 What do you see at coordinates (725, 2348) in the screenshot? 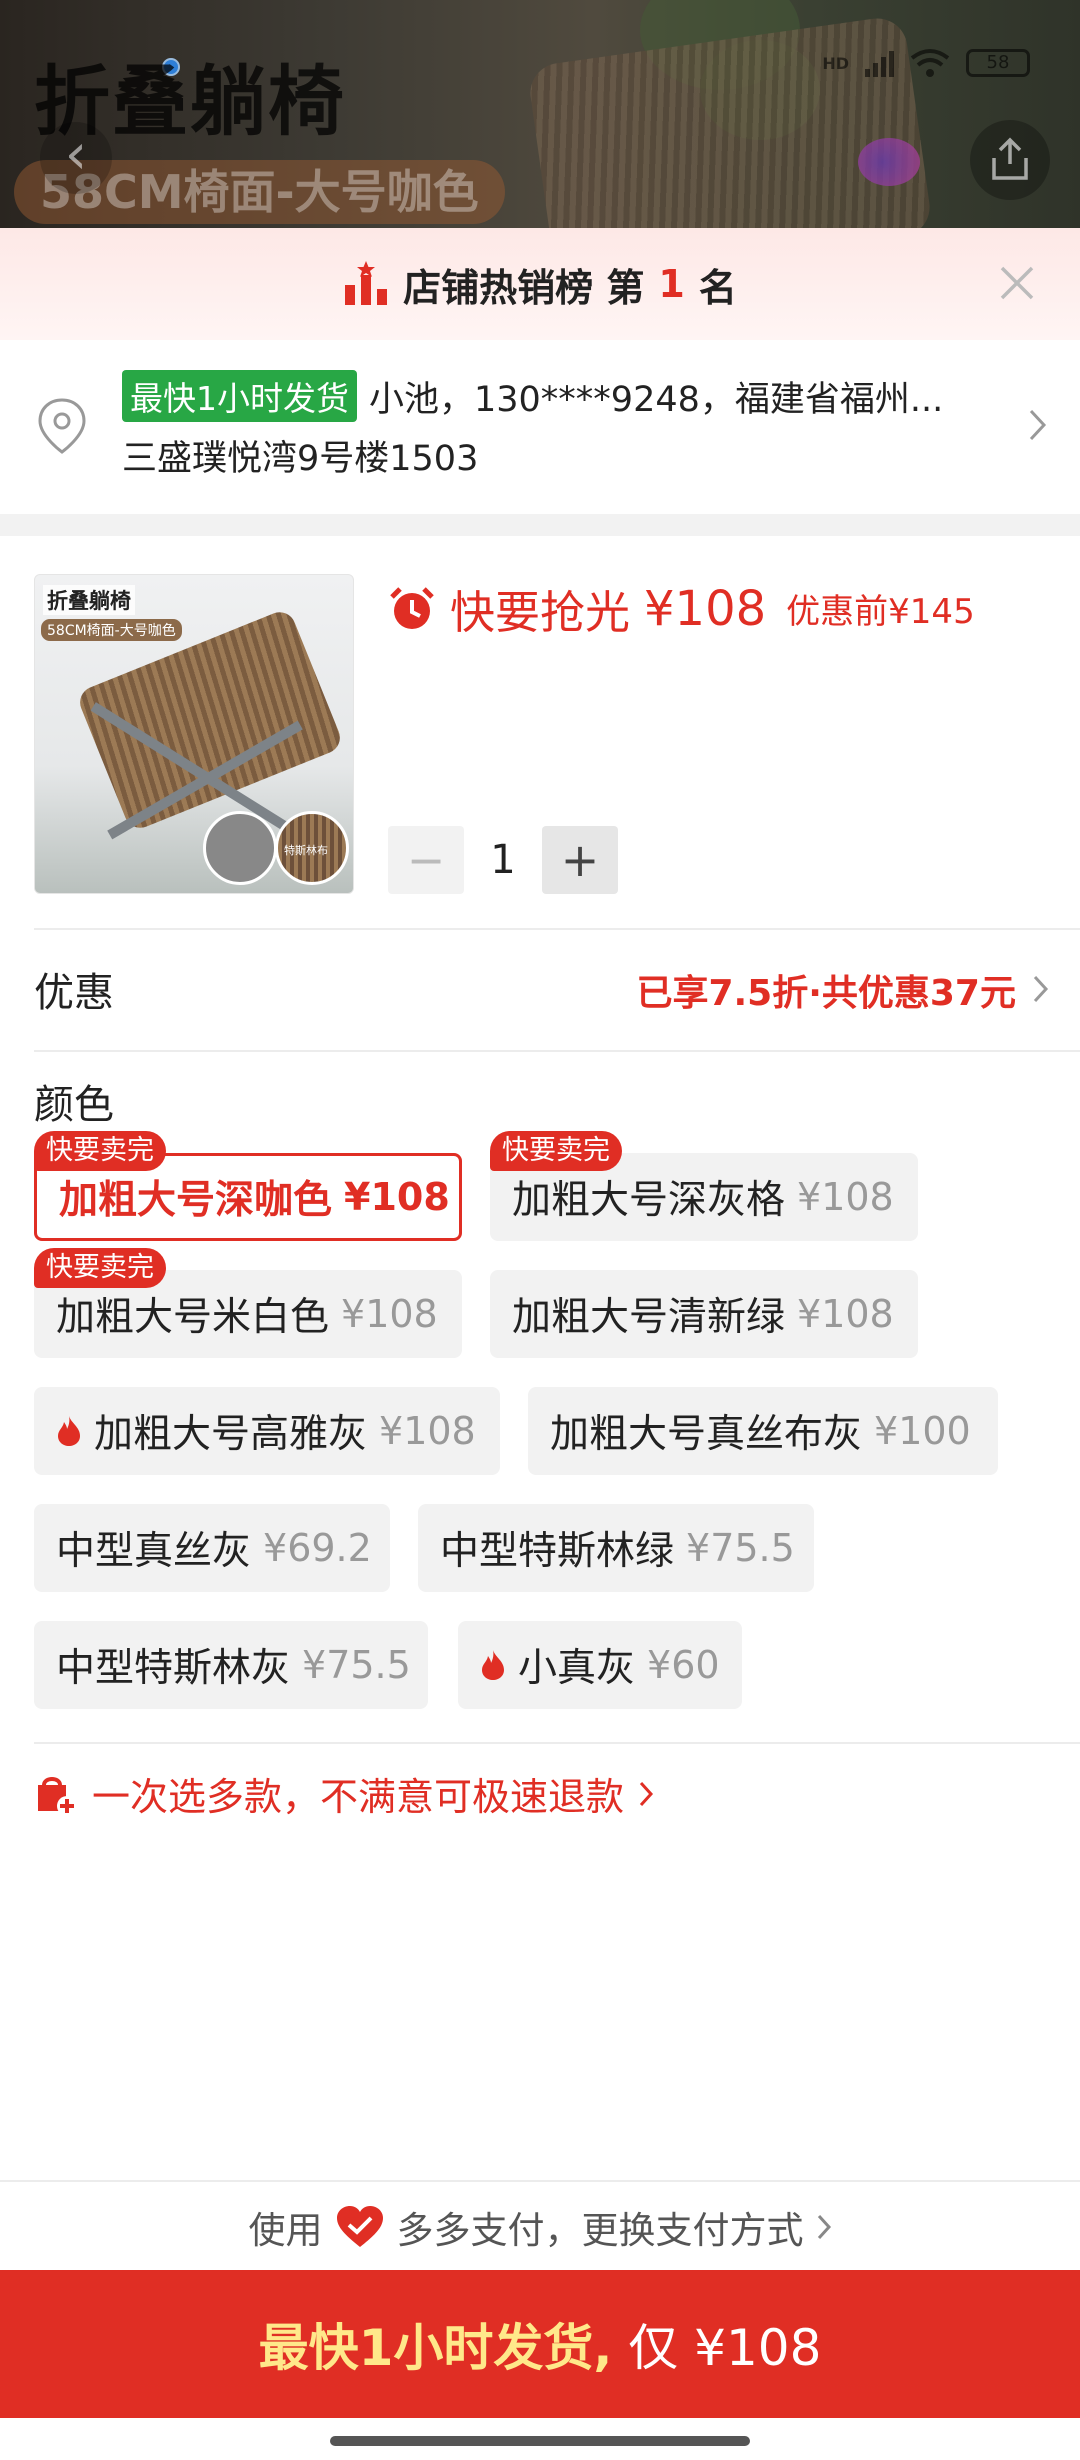
I see `cta-price: 仅 ¥108` at bounding box center [725, 2348].